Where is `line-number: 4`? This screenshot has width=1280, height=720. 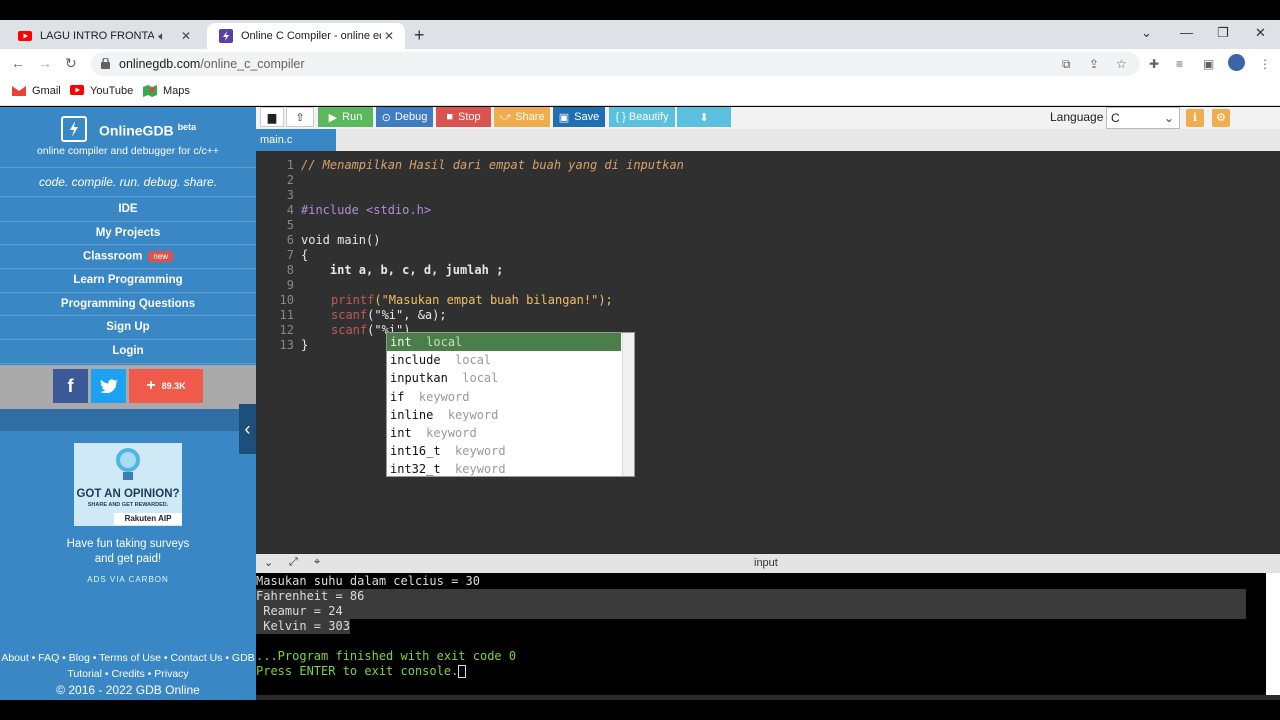 line-number: 4 is located at coordinates (290, 210).